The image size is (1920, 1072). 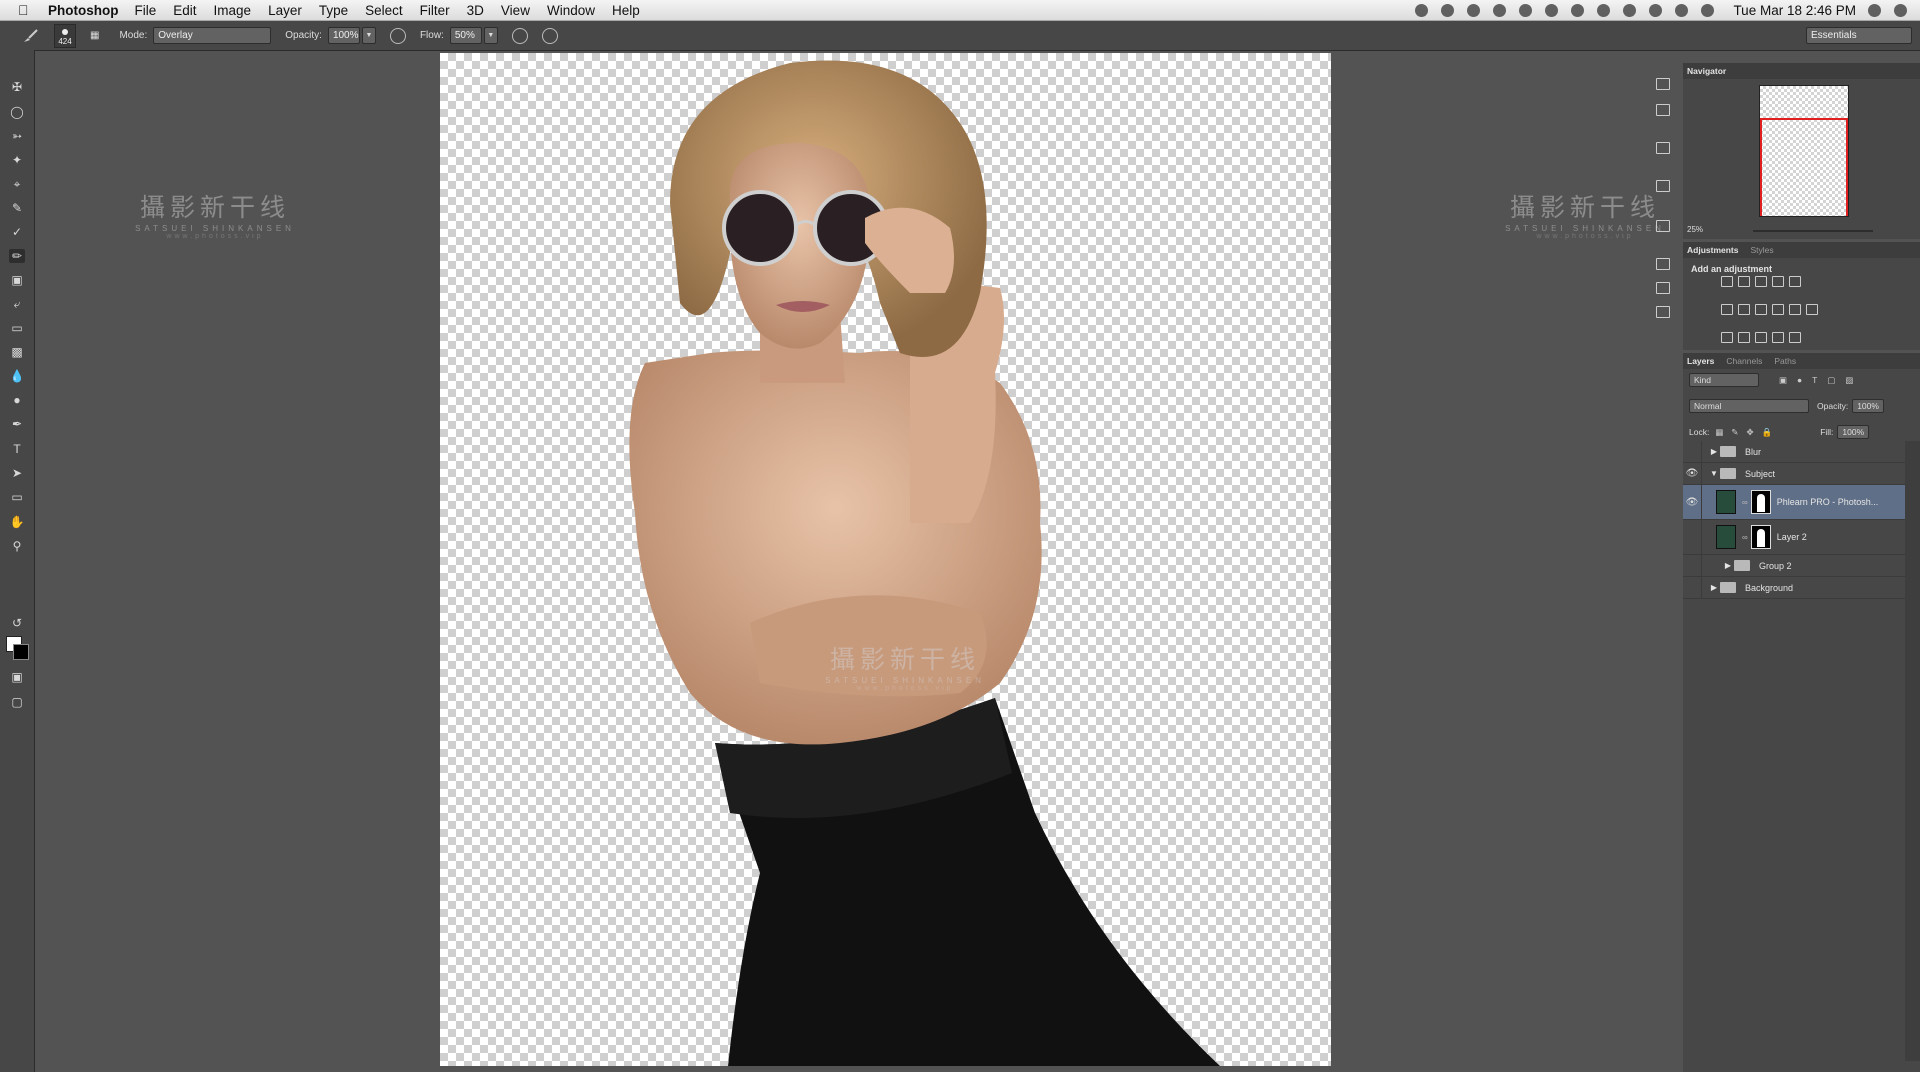 I want to click on layers-scrollbar, so click(x=1912, y=751).